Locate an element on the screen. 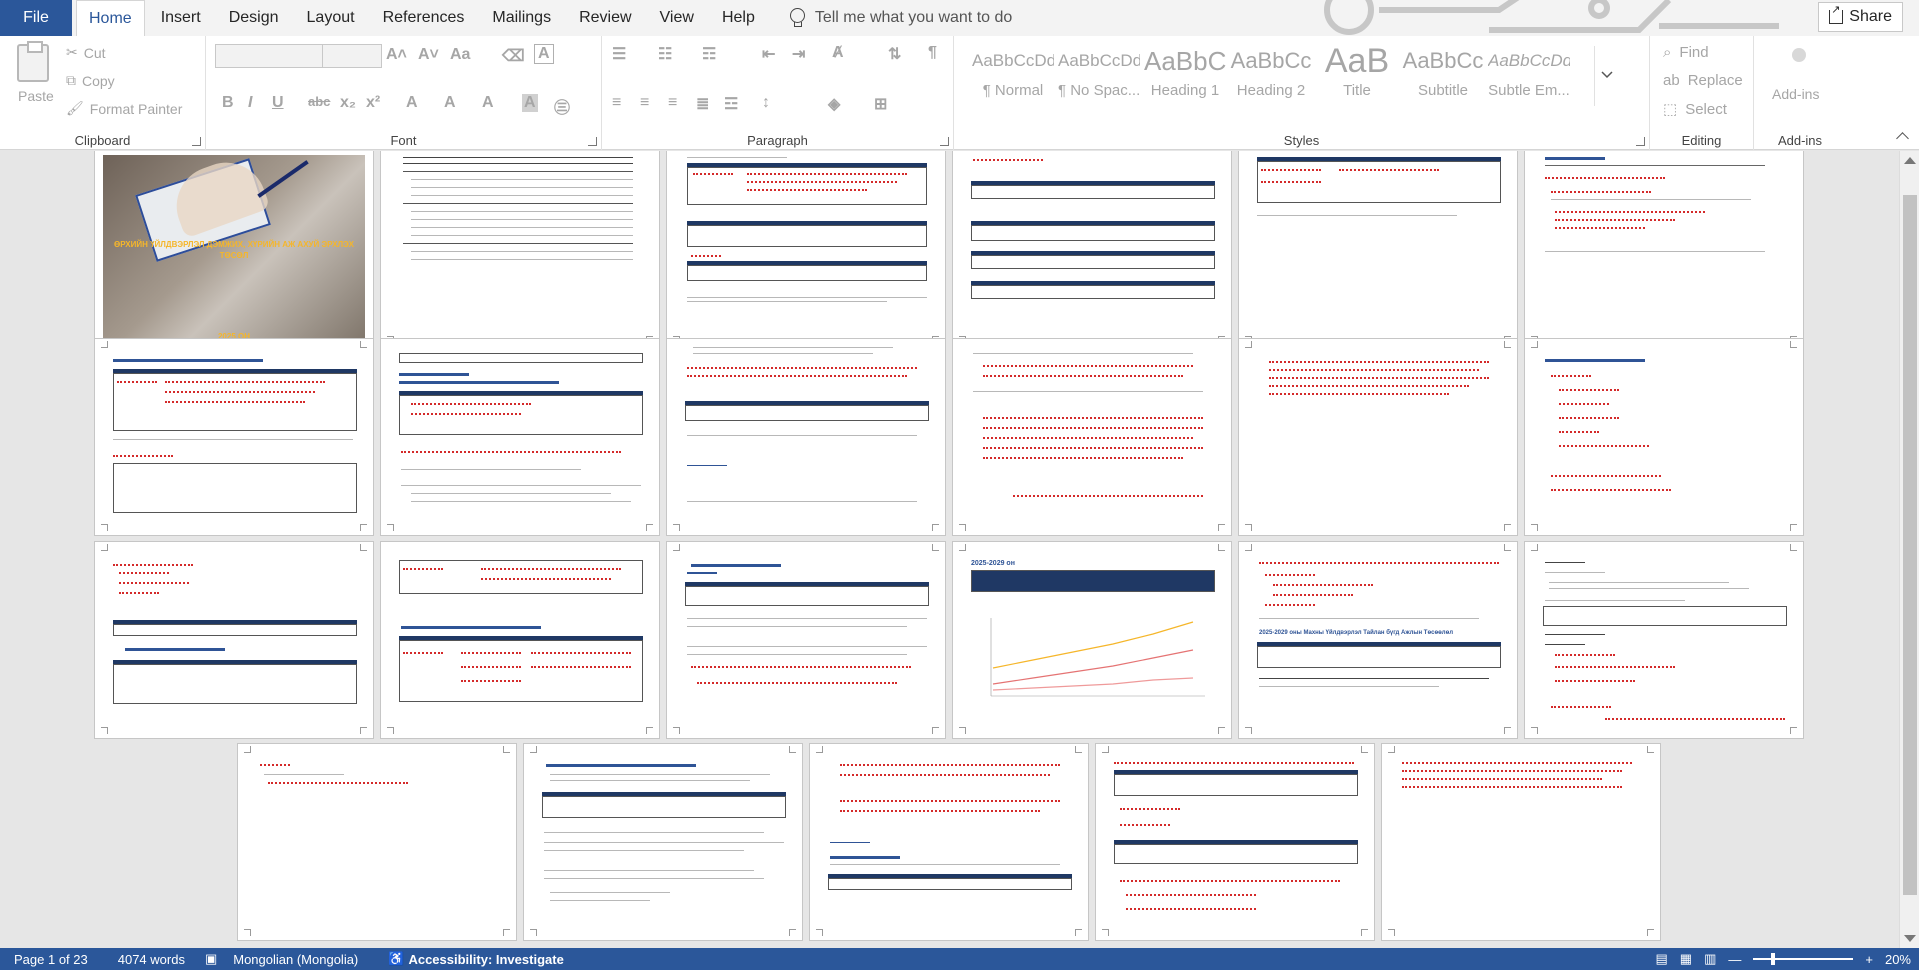 The height and width of the screenshot is (970, 1919). tab-home: Home is located at coordinates (110, 18).